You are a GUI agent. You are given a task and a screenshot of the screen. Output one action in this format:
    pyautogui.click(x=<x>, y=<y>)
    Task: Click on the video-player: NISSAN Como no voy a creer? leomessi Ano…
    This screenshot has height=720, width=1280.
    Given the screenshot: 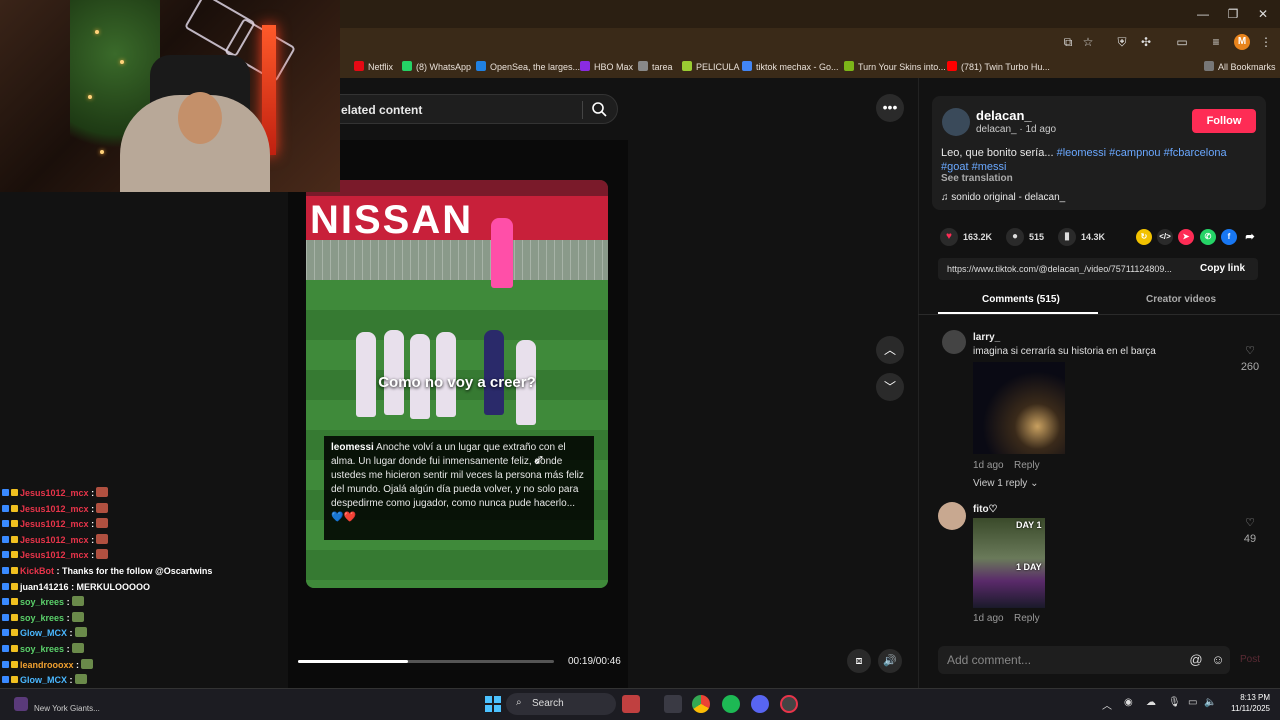 What is the action you would take?
    pyautogui.click(x=457, y=384)
    